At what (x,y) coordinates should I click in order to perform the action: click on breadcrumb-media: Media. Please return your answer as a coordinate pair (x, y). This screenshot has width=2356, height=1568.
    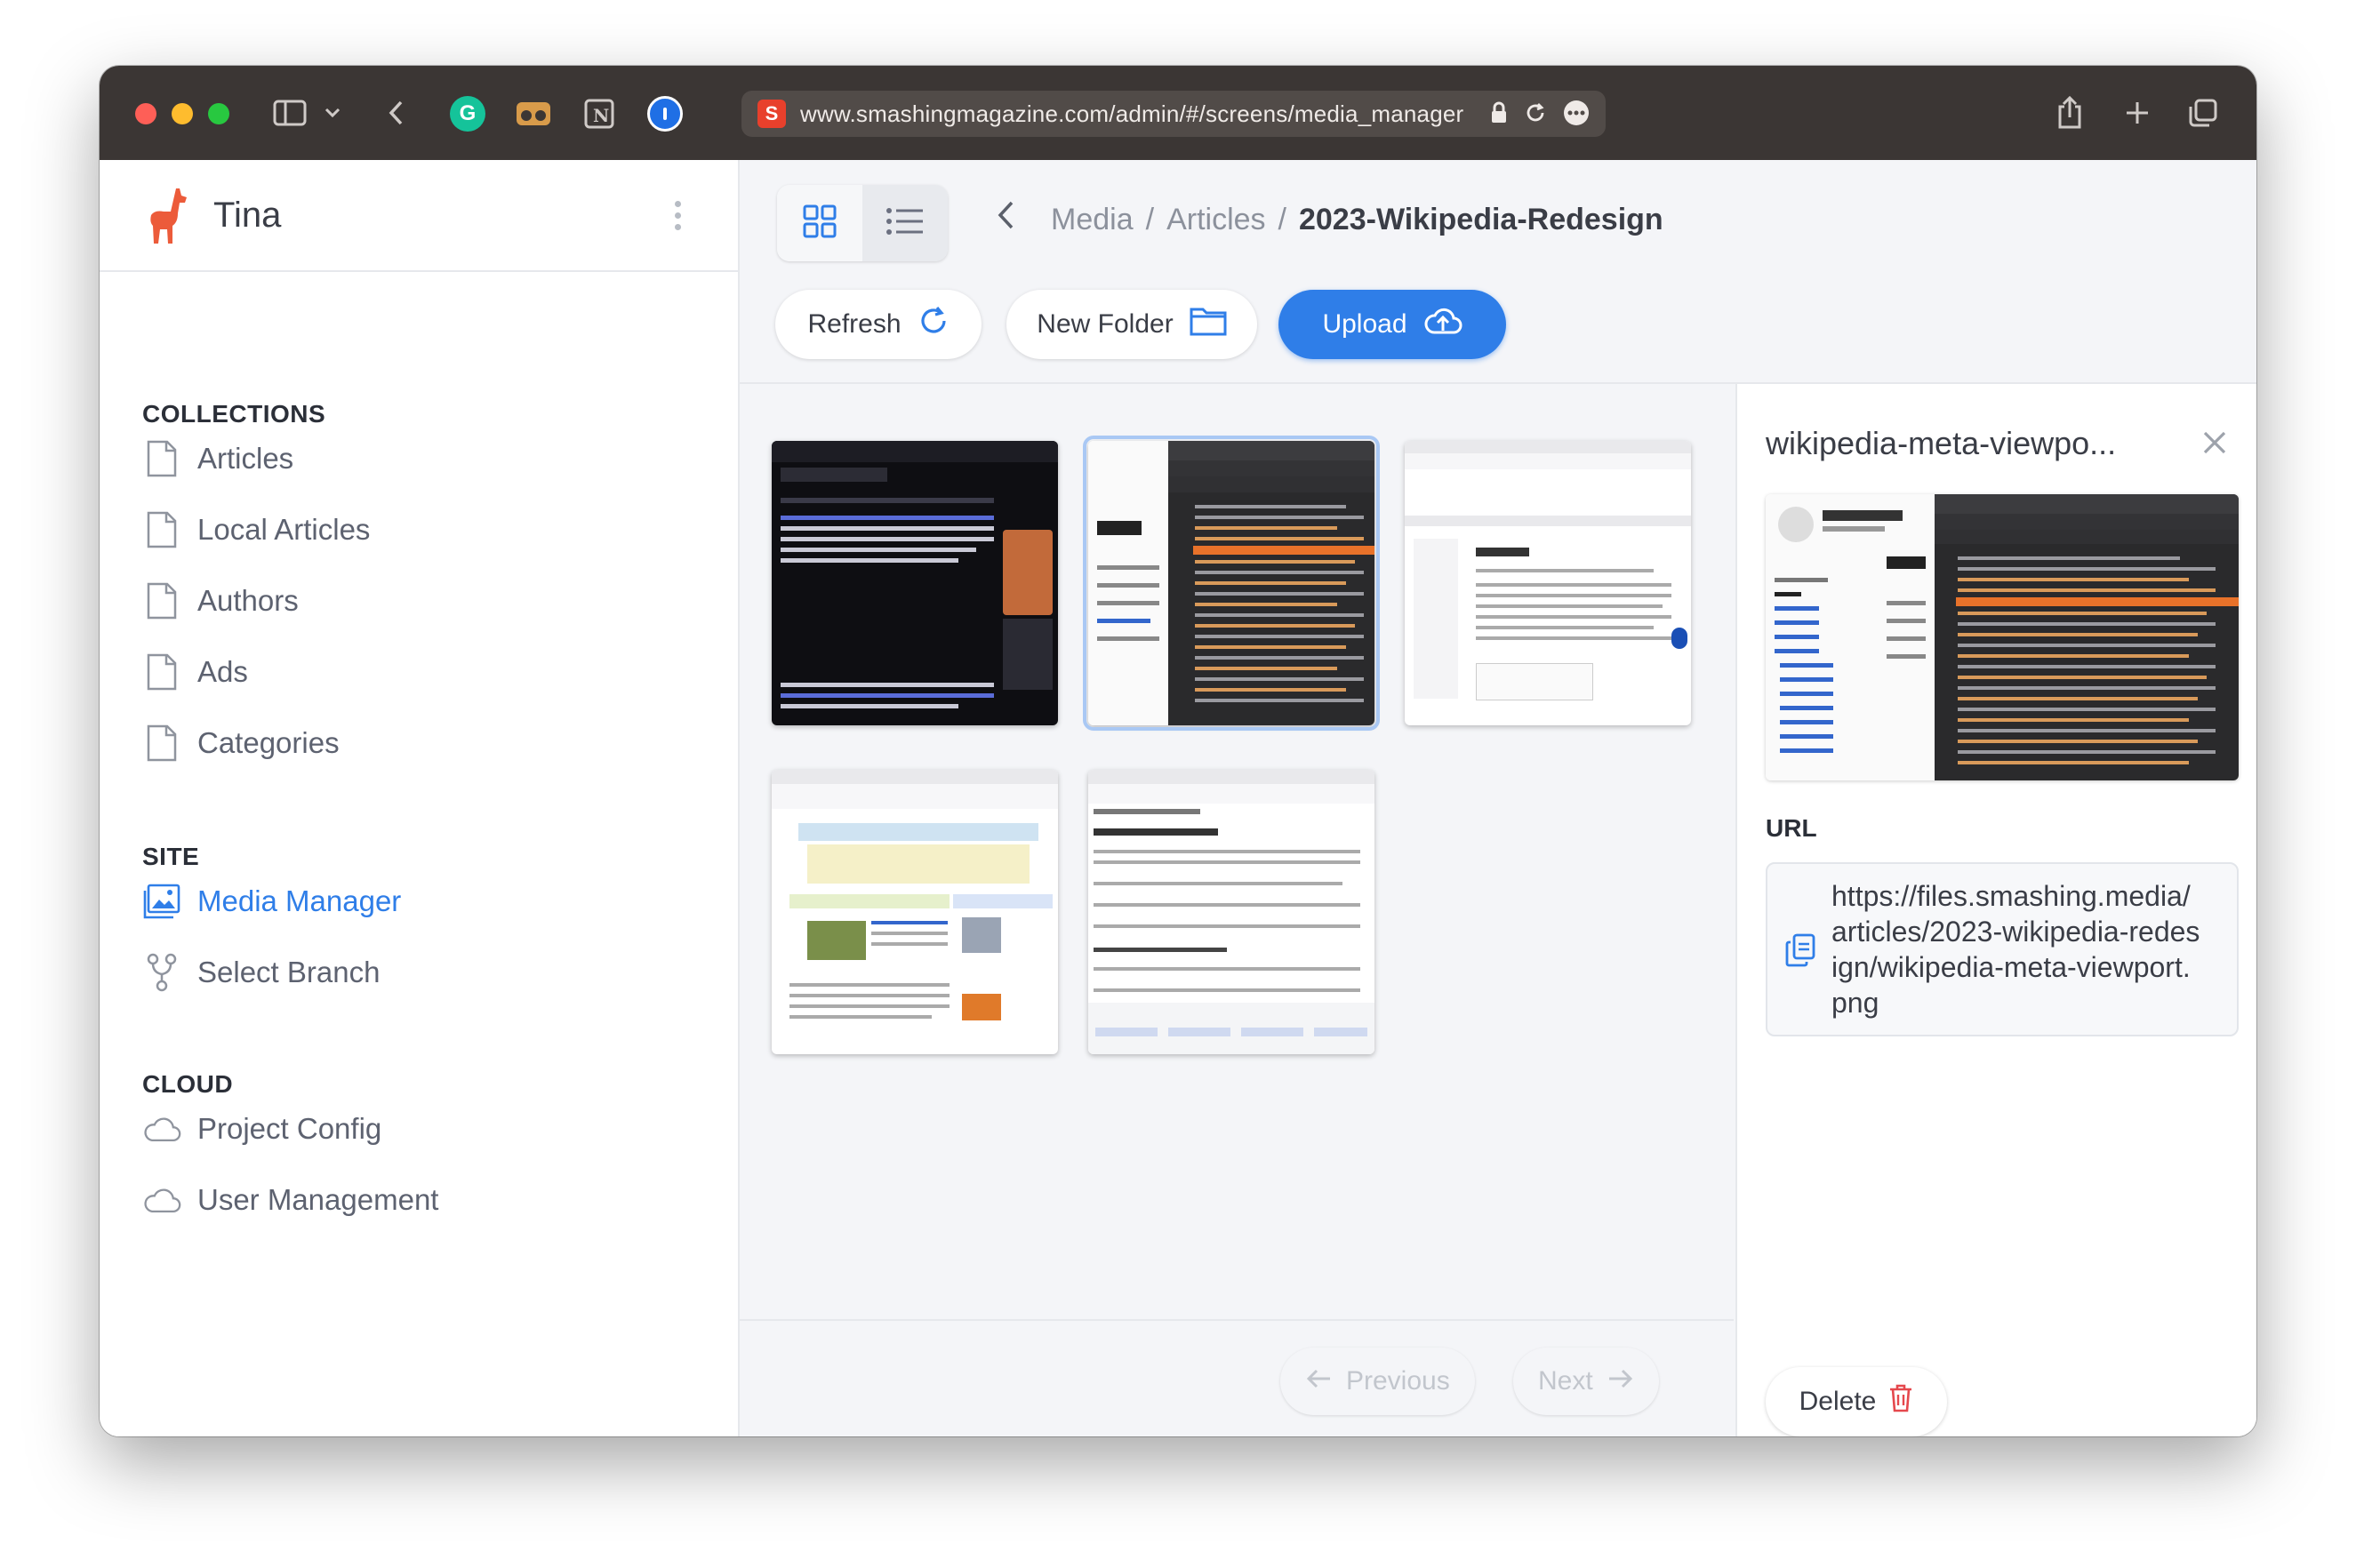
    Looking at the image, I should click on (1092, 220).